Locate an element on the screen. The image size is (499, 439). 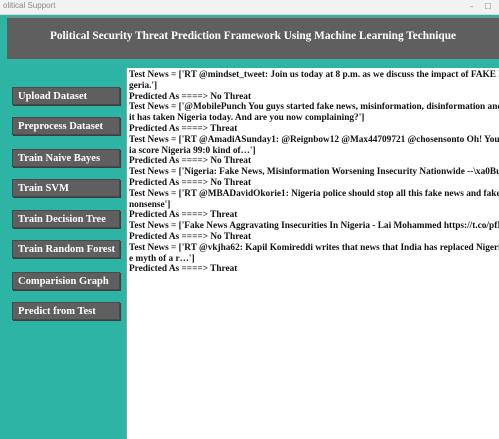
window-title: olitical Support is located at coordinates (29, 5).